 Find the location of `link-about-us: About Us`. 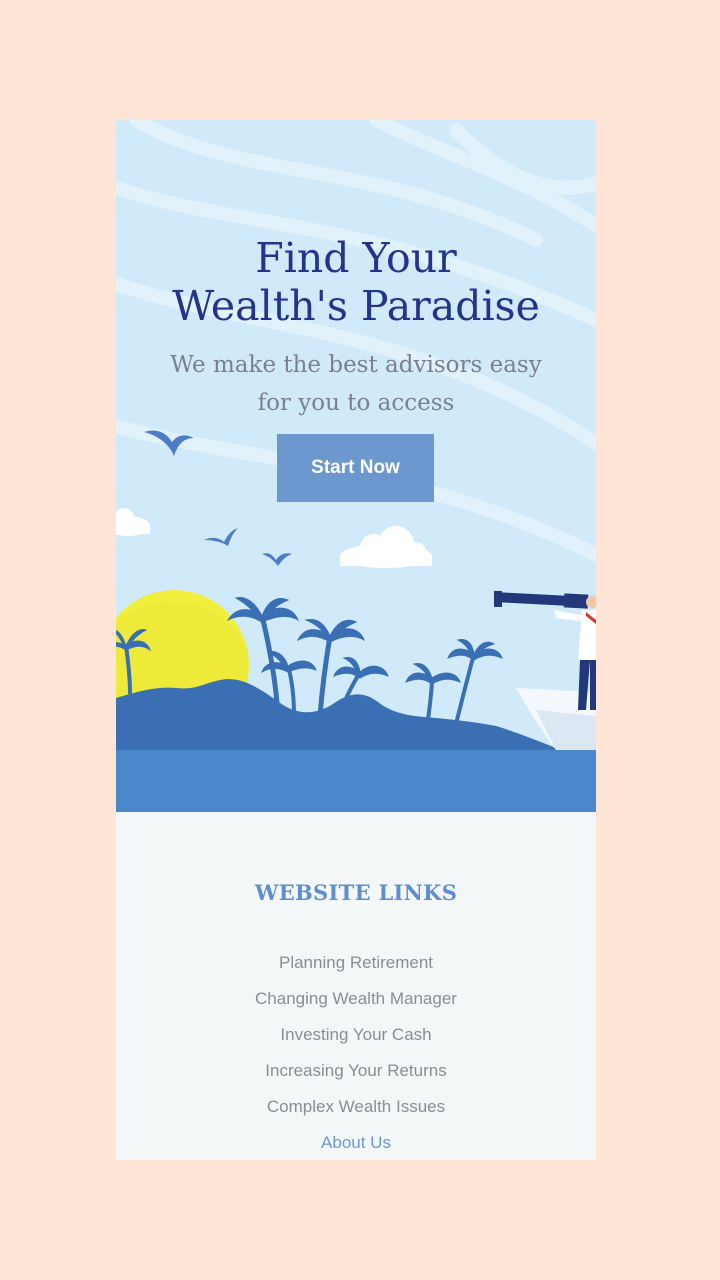

link-about-us: About Us is located at coordinates (356, 1142).